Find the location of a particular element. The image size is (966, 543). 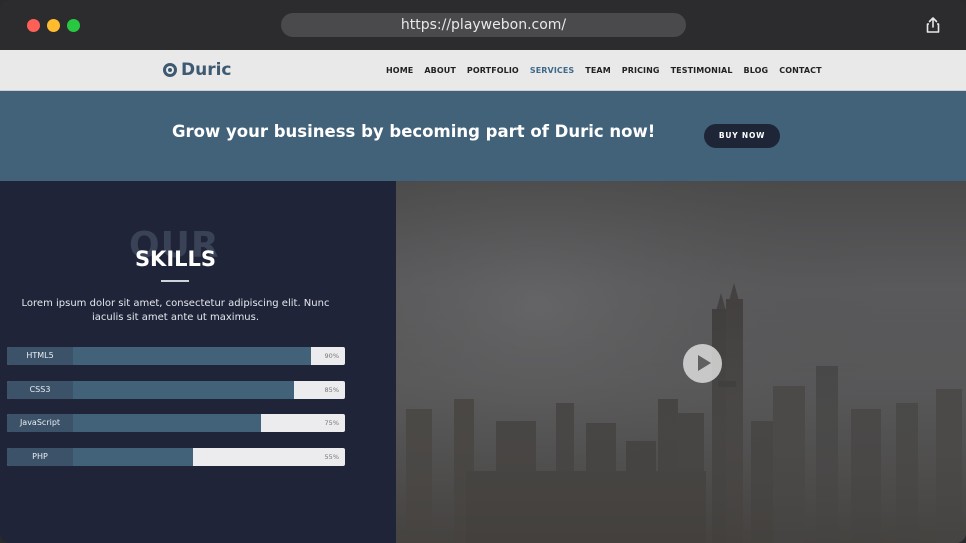

skill-bar-html5: HTML5 90% is located at coordinates (176, 356).